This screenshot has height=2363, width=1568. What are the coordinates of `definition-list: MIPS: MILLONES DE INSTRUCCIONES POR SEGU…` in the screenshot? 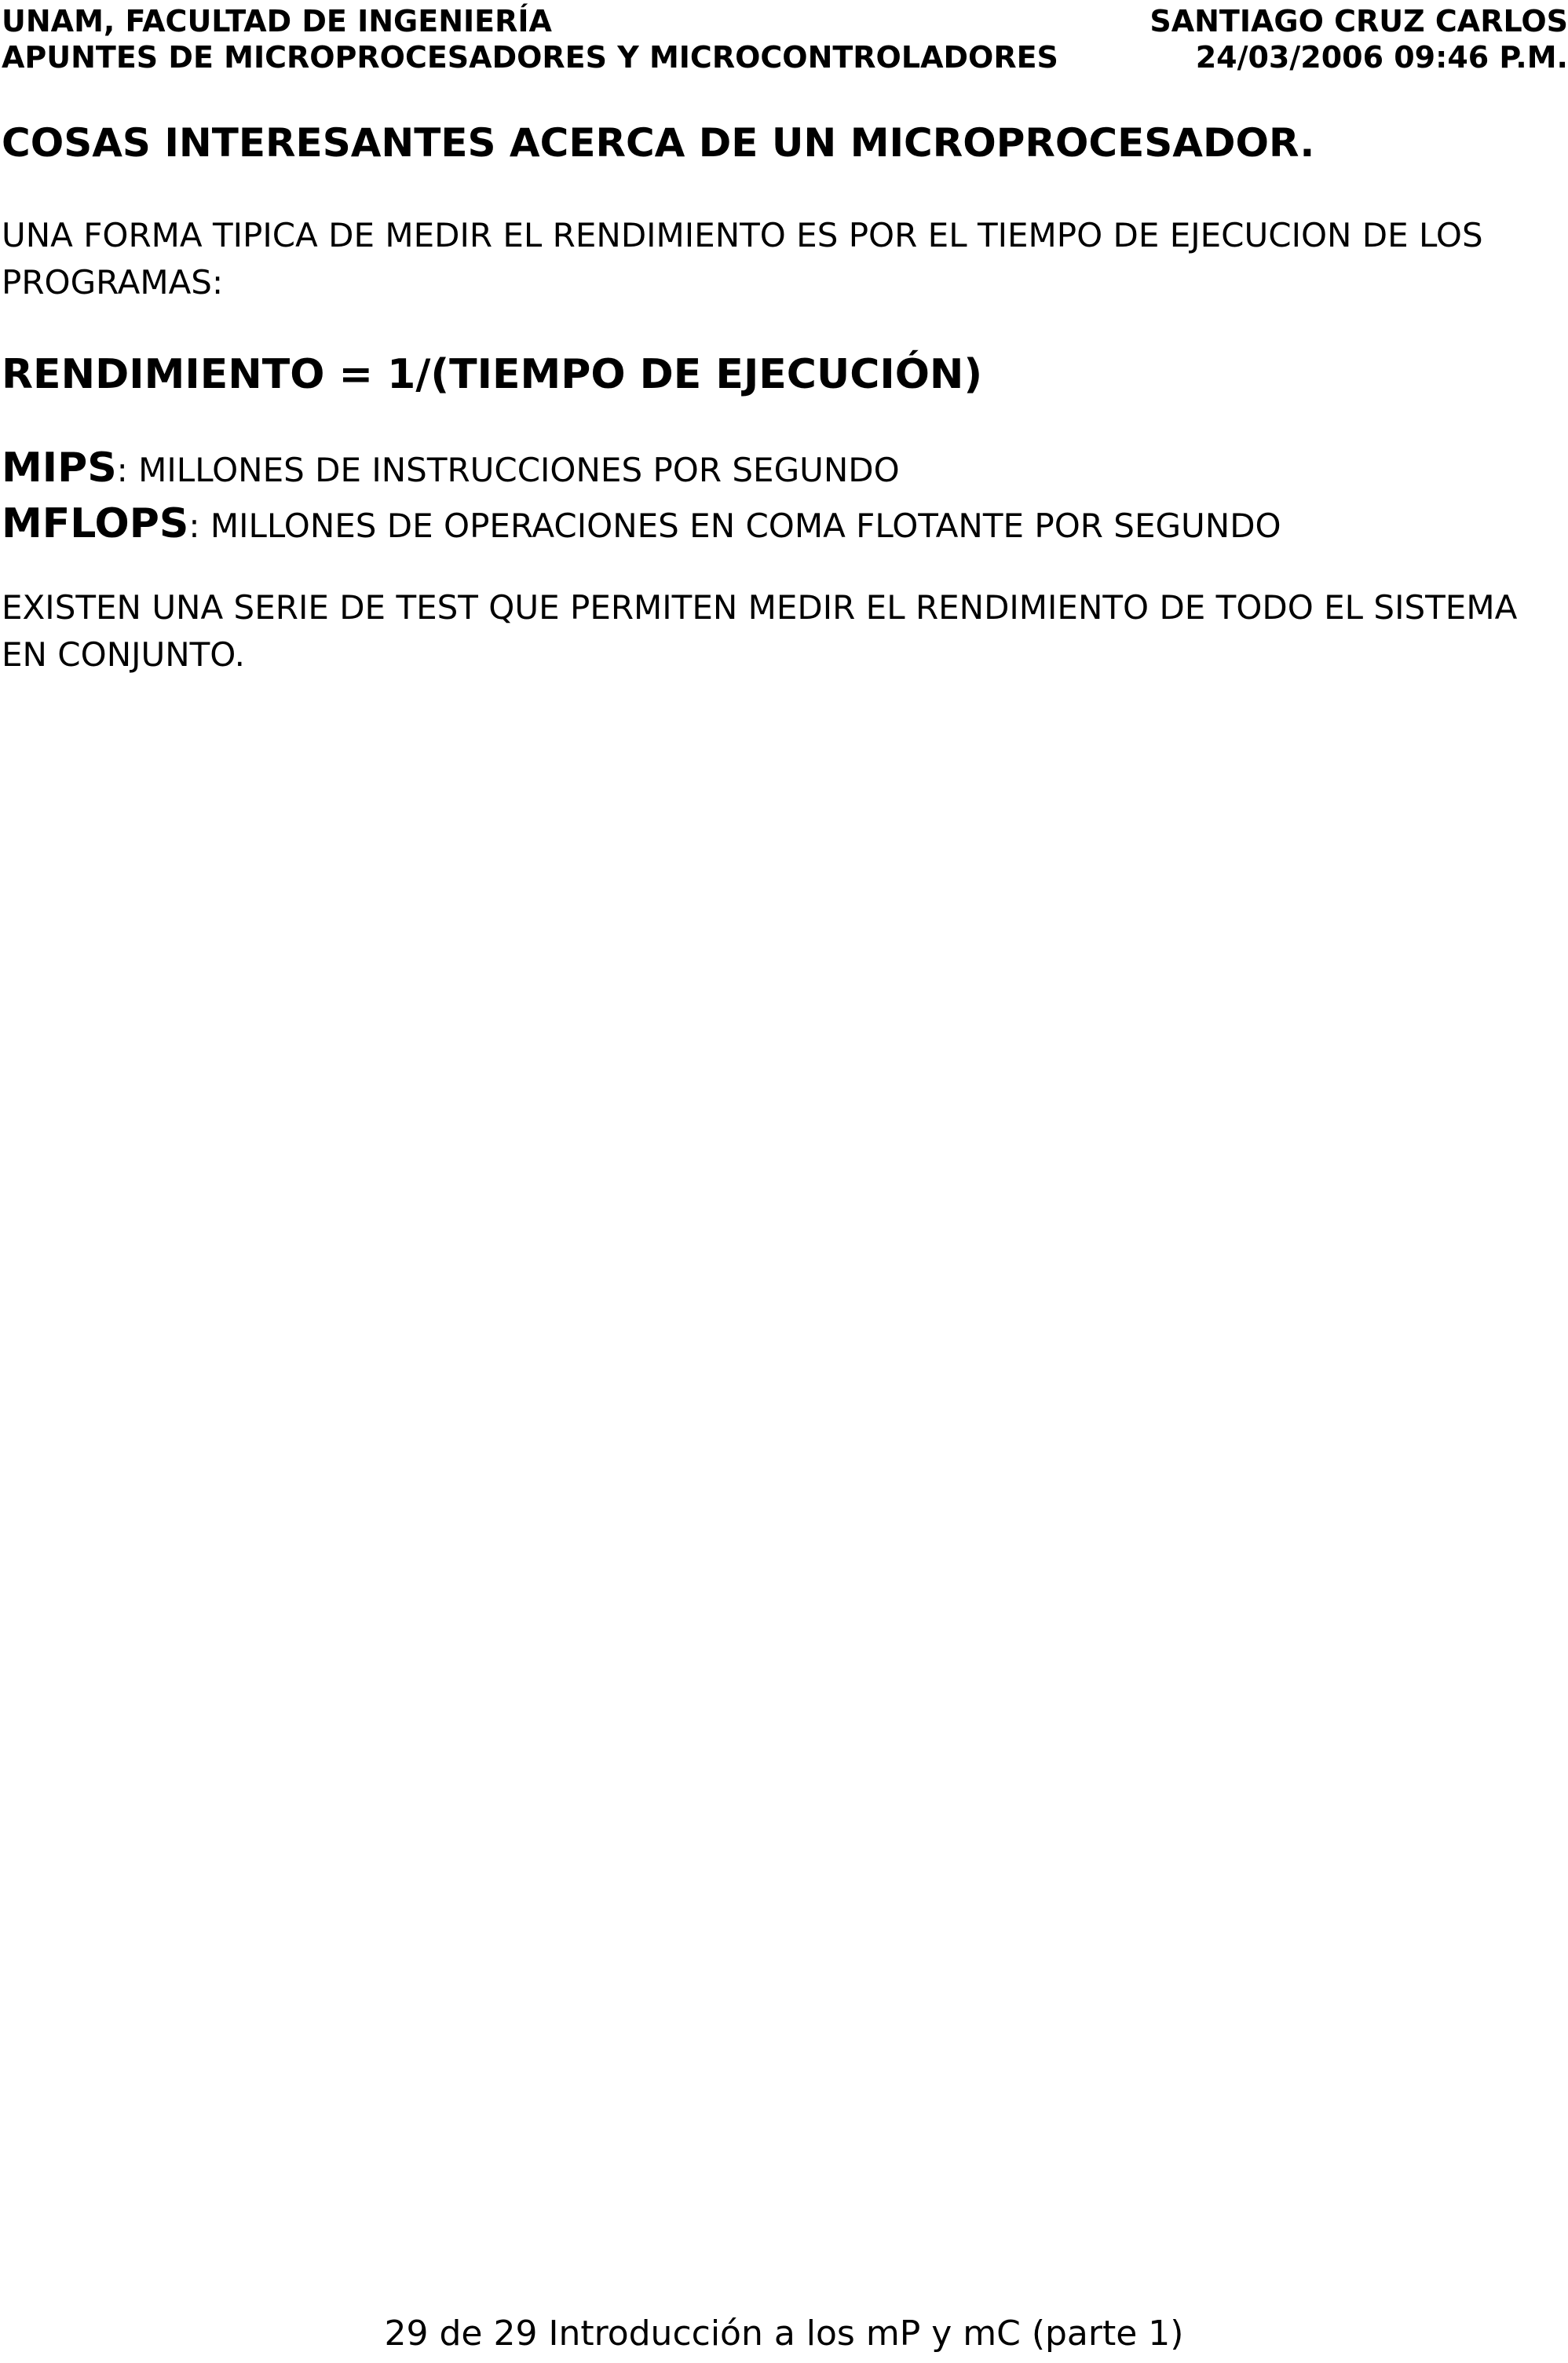 It's located at (779, 497).